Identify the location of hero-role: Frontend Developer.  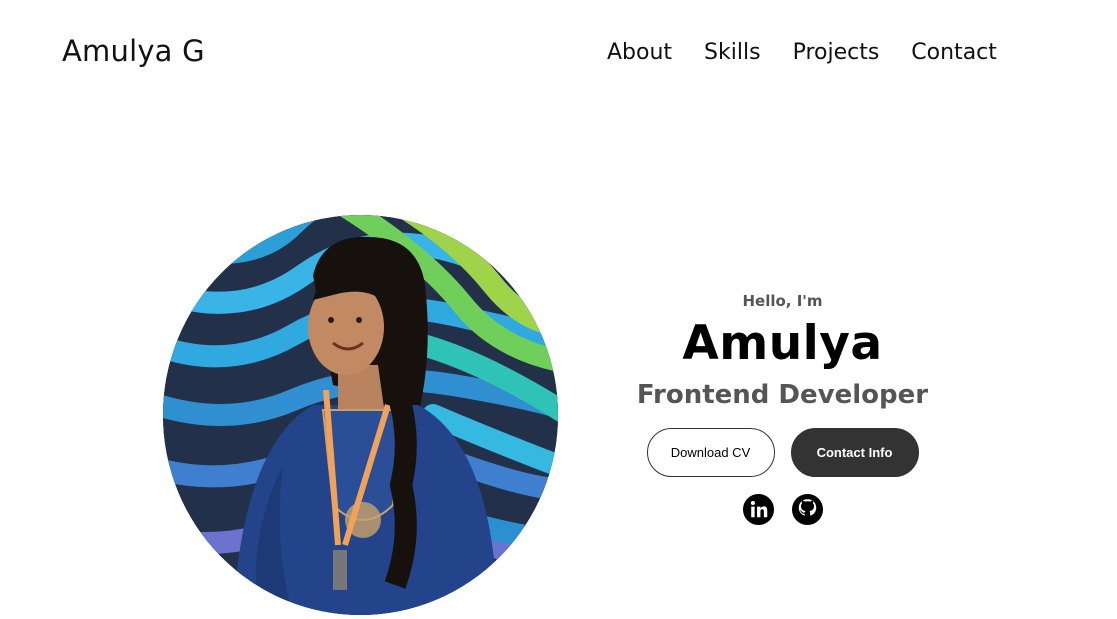
(782, 394).